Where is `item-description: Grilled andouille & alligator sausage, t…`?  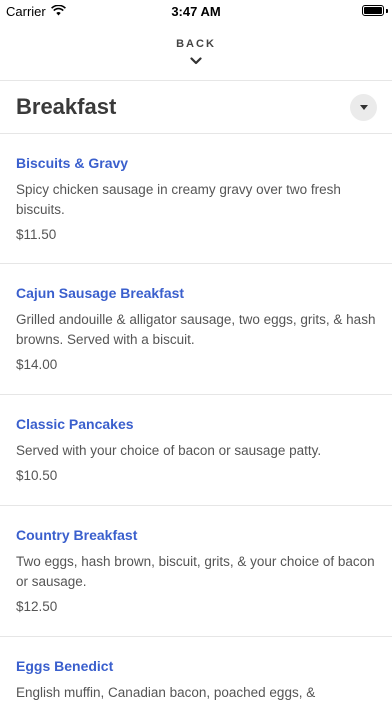 item-description: Grilled andouille & alligator sausage, t… is located at coordinates (196, 329).